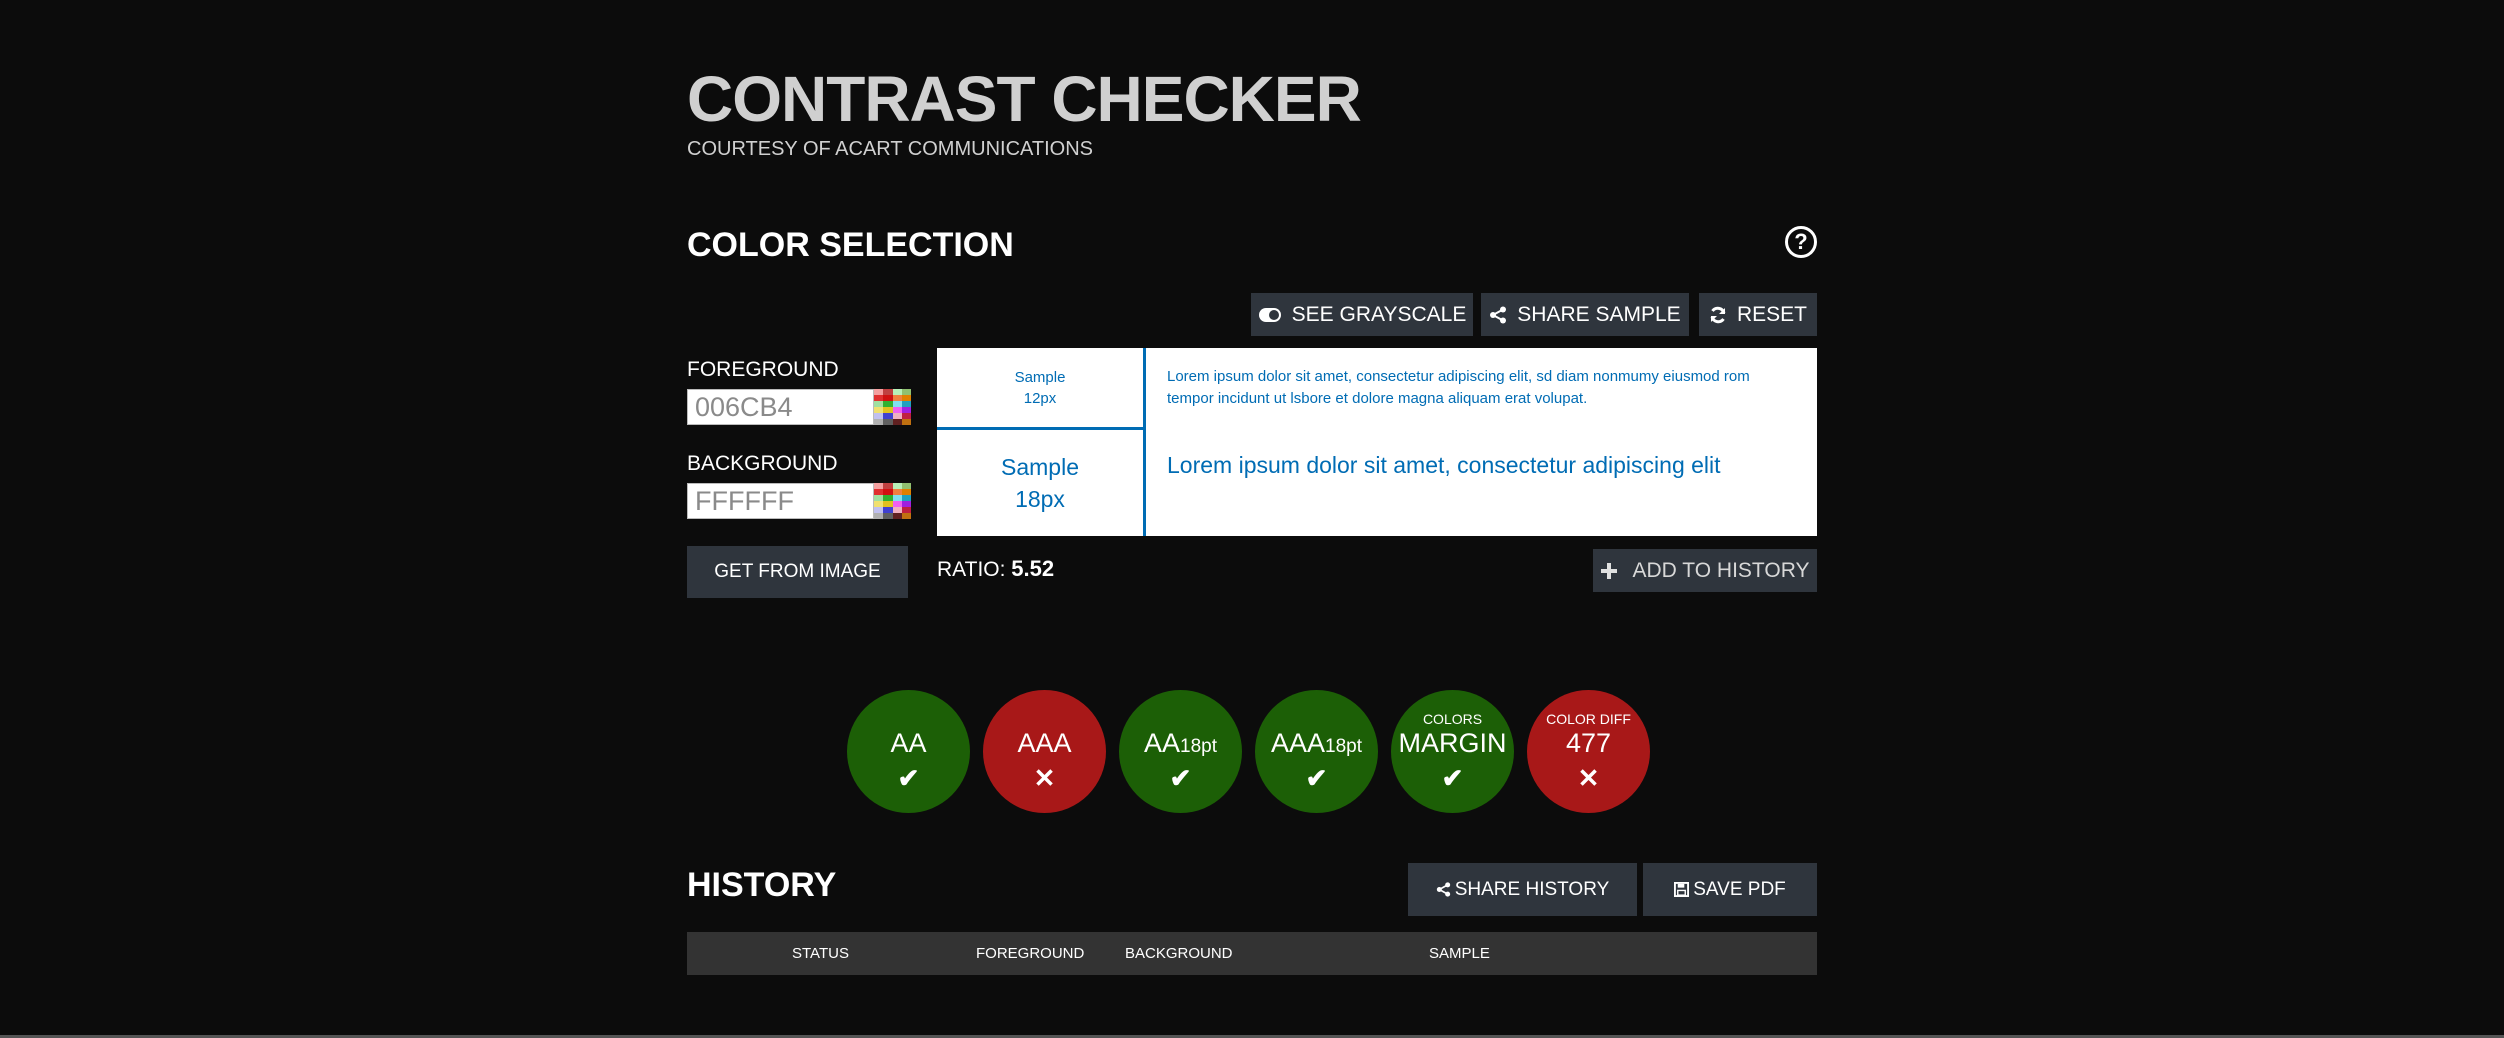 This screenshot has height=1038, width=2504. Describe the element at coordinates (1252, 953) in the screenshot. I see `history-table-header: STATUS FOREGROUND BACKGROUND SAMPLE` at that location.